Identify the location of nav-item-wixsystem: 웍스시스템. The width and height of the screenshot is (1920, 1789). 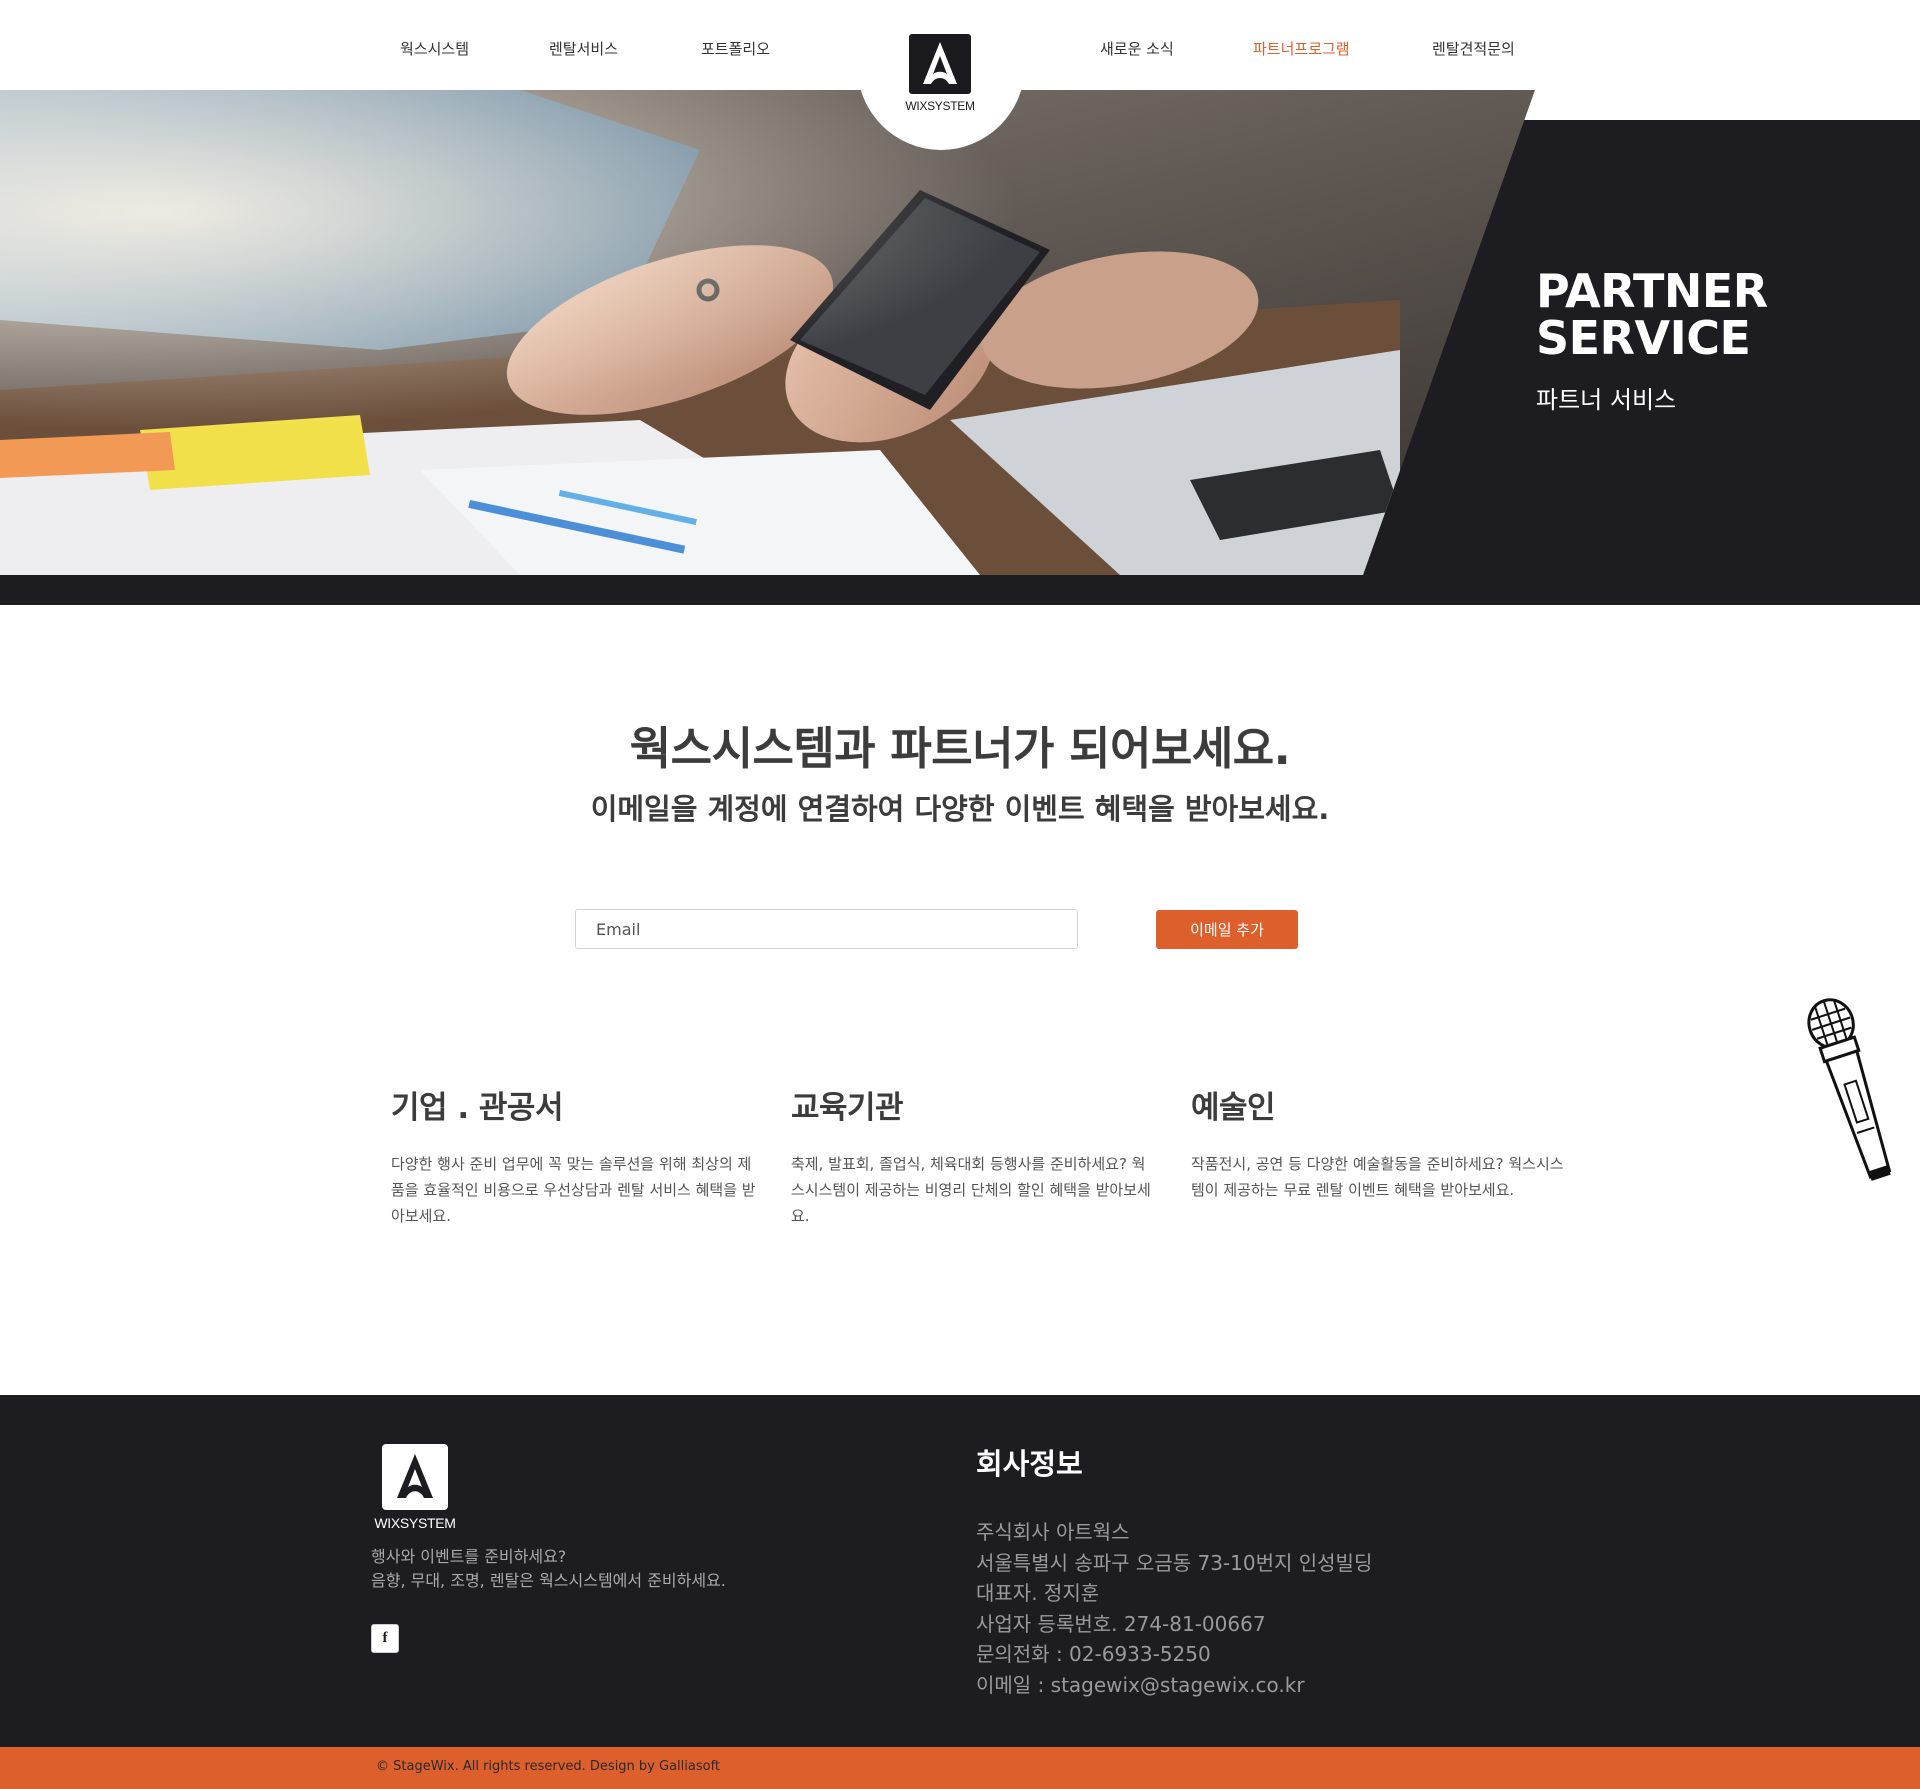
(434, 48).